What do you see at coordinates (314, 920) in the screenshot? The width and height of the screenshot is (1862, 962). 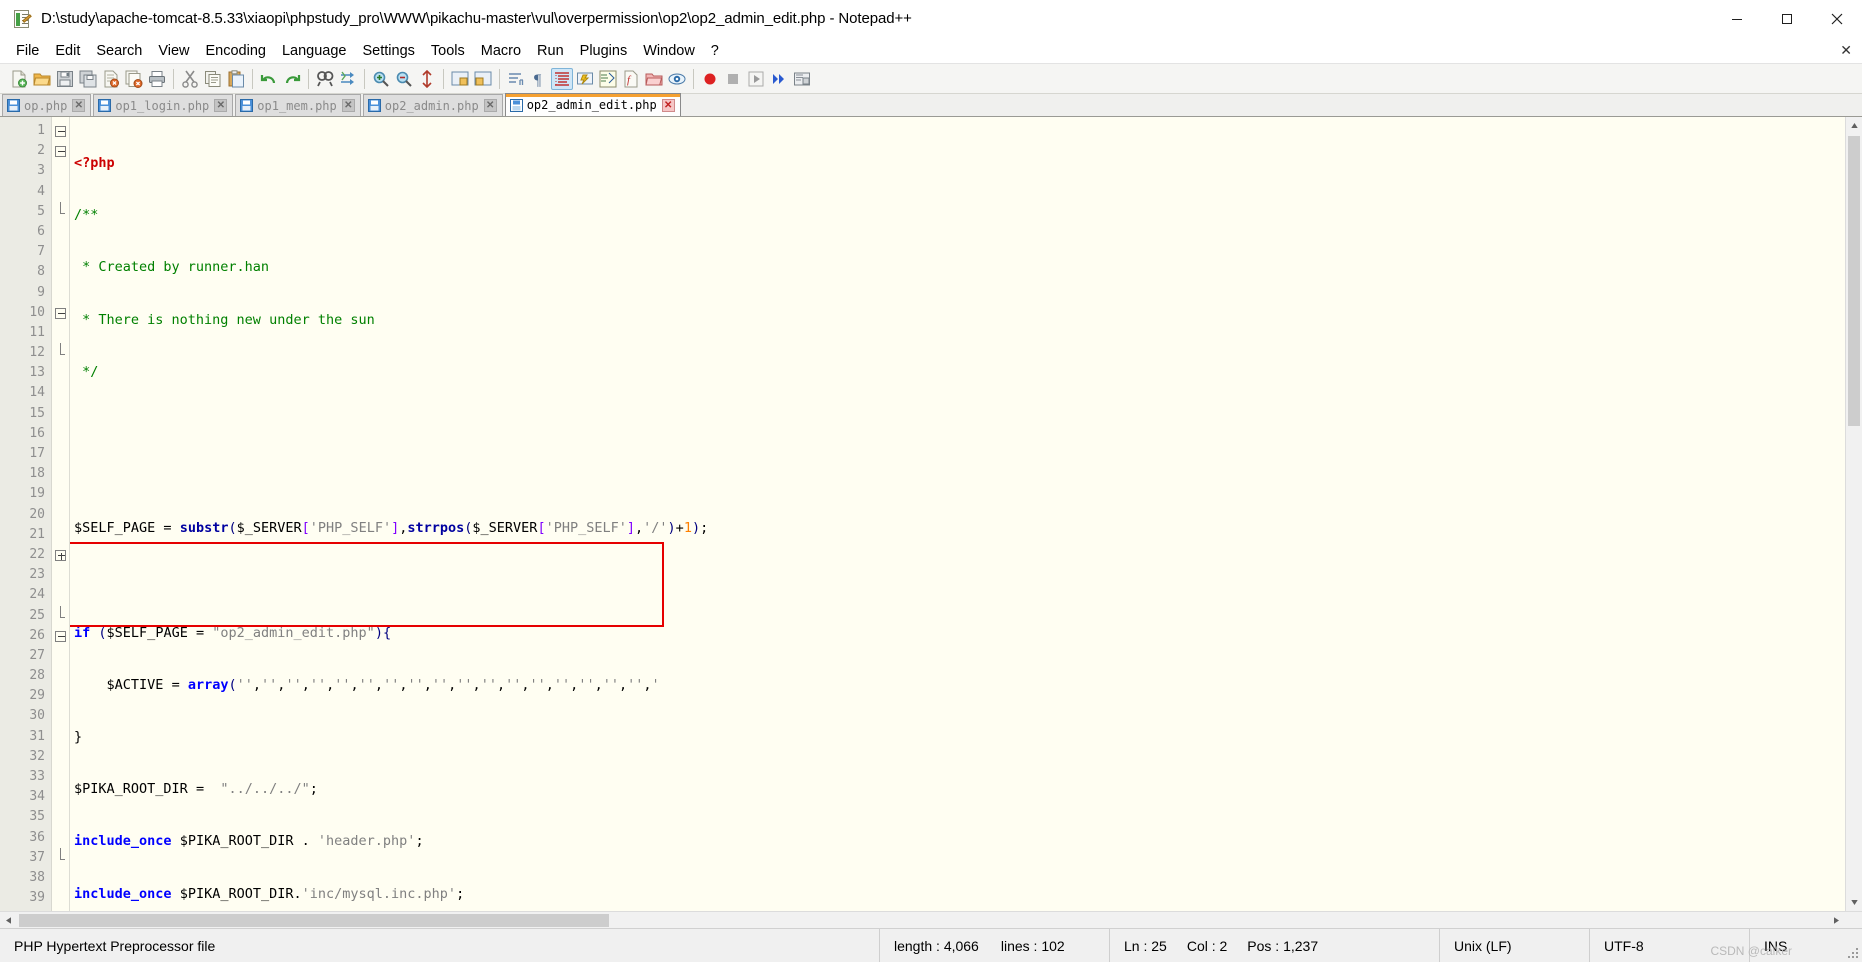 I see `horizontal-scroll-thumb` at bounding box center [314, 920].